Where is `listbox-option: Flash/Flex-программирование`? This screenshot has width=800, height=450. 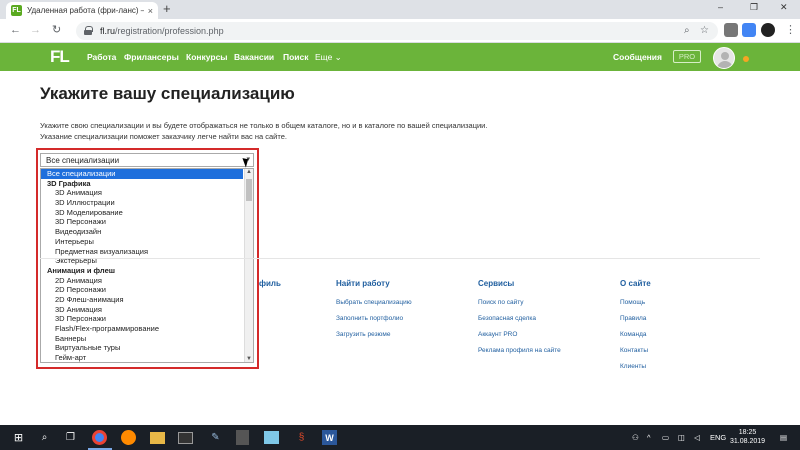
listbox-option: Flash/Flex-программирование is located at coordinates (147, 329).